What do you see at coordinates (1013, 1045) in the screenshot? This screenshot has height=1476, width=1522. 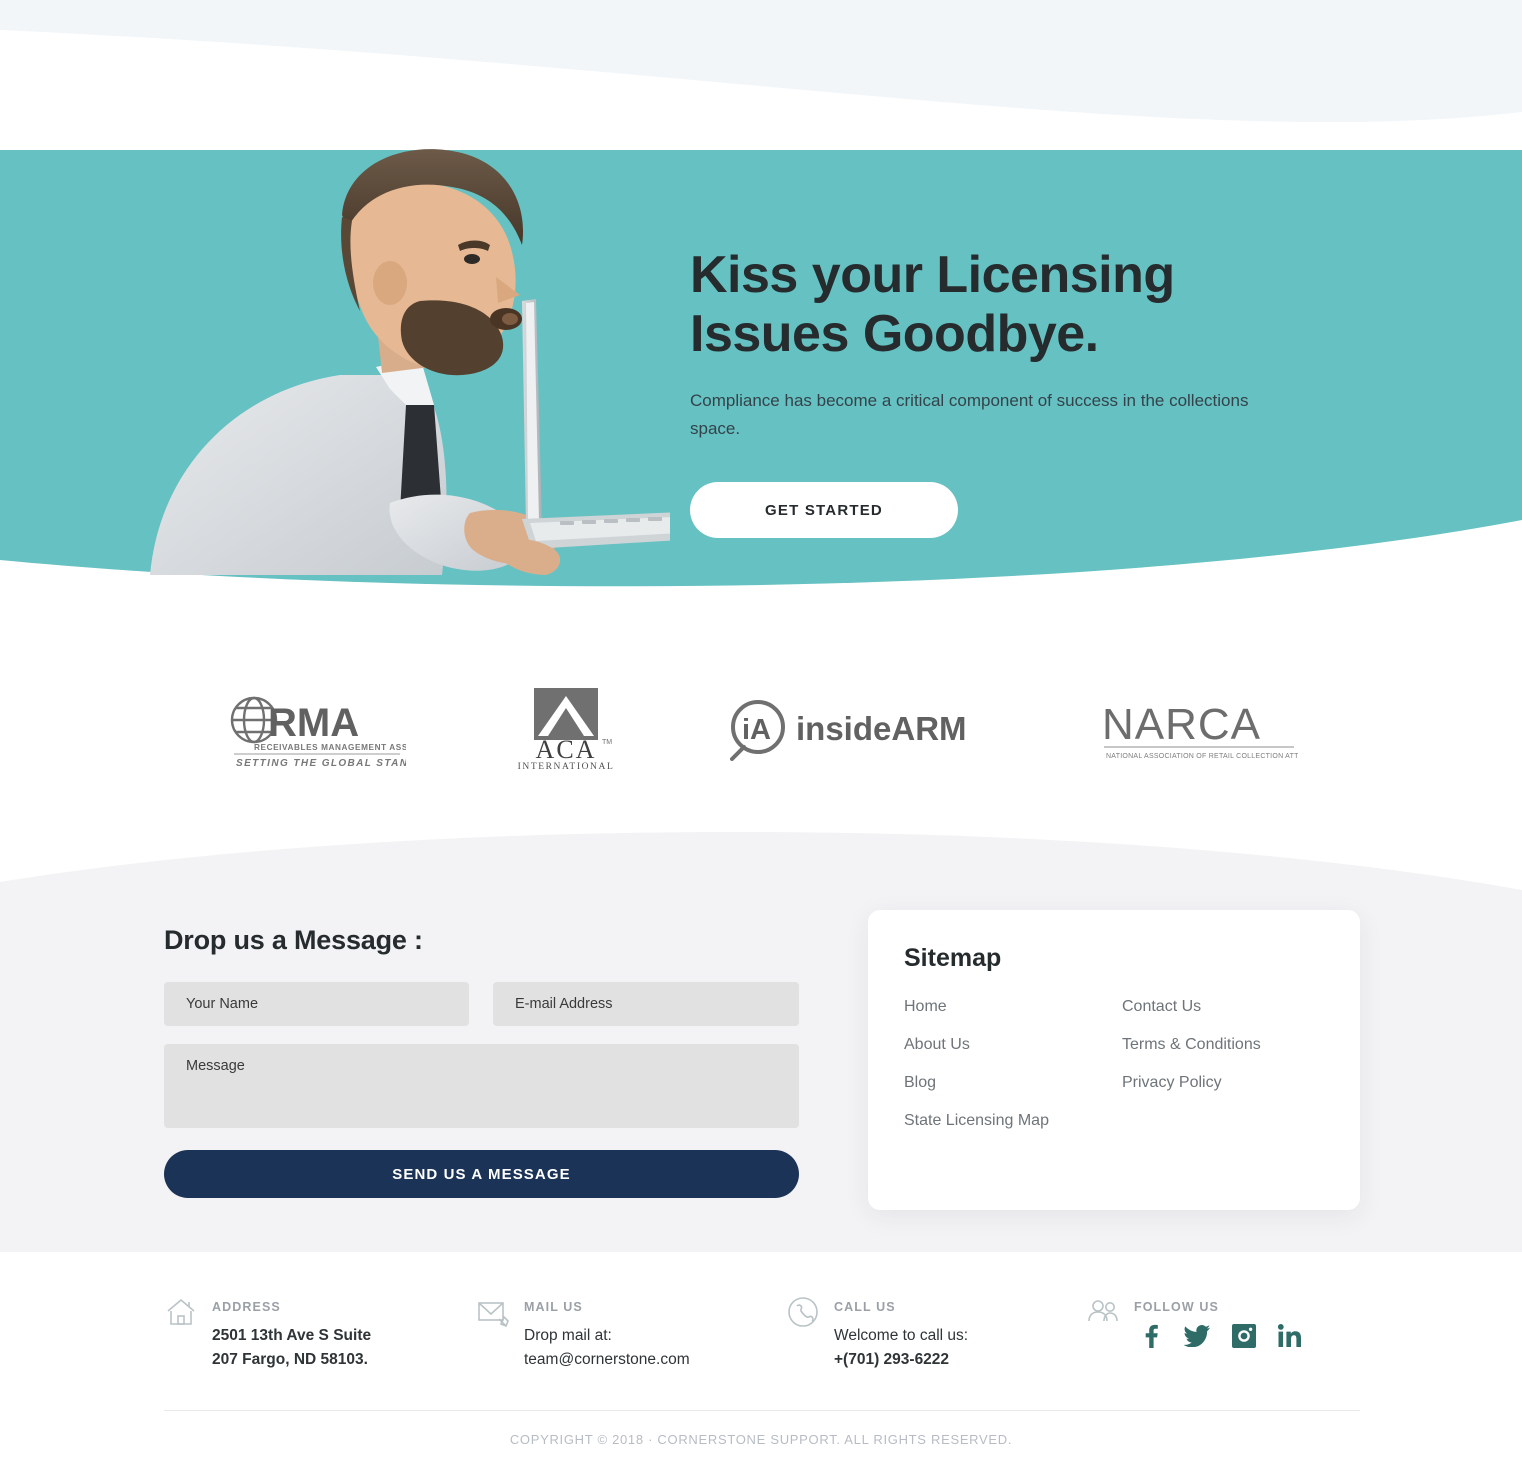 I see `sitemap-link-about: About Us` at bounding box center [1013, 1045].